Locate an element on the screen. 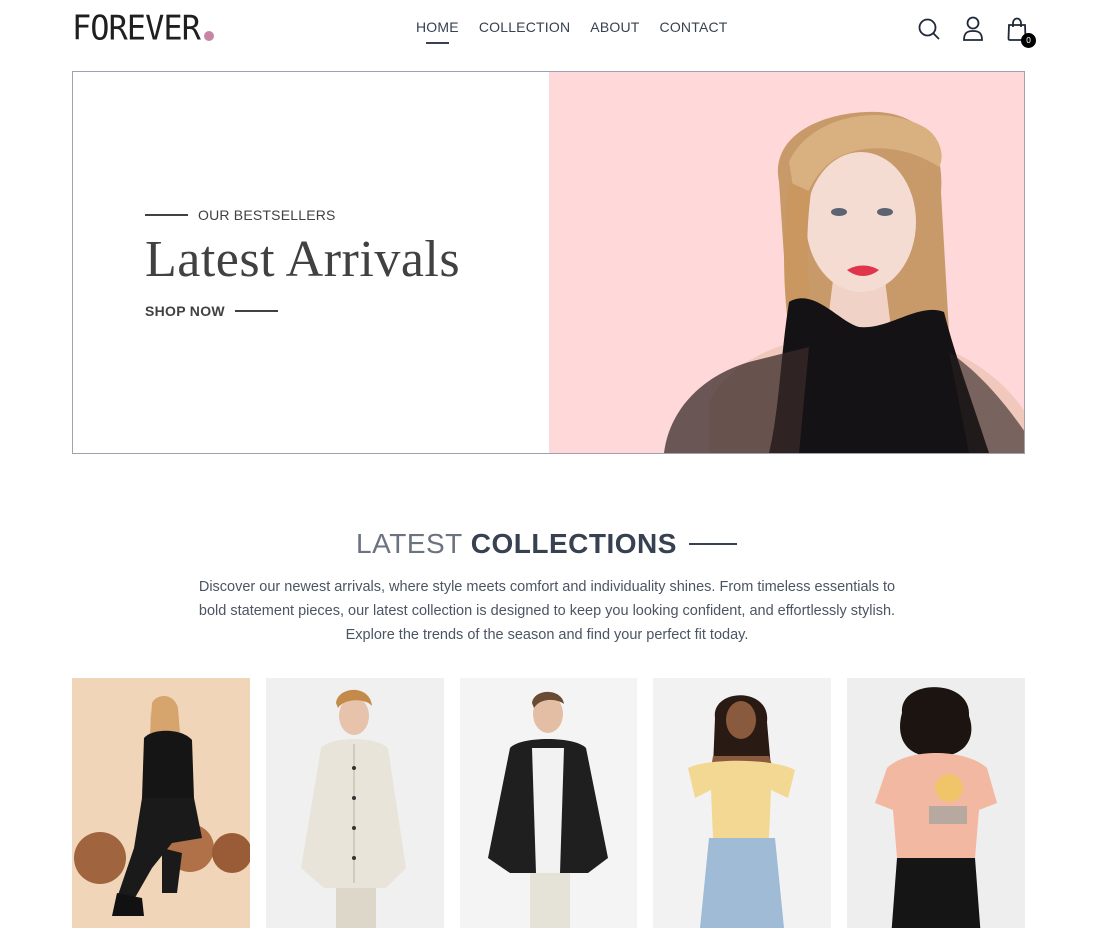  hero-tag: OUR BESTSELLERS is located at coordinates (240, 215).